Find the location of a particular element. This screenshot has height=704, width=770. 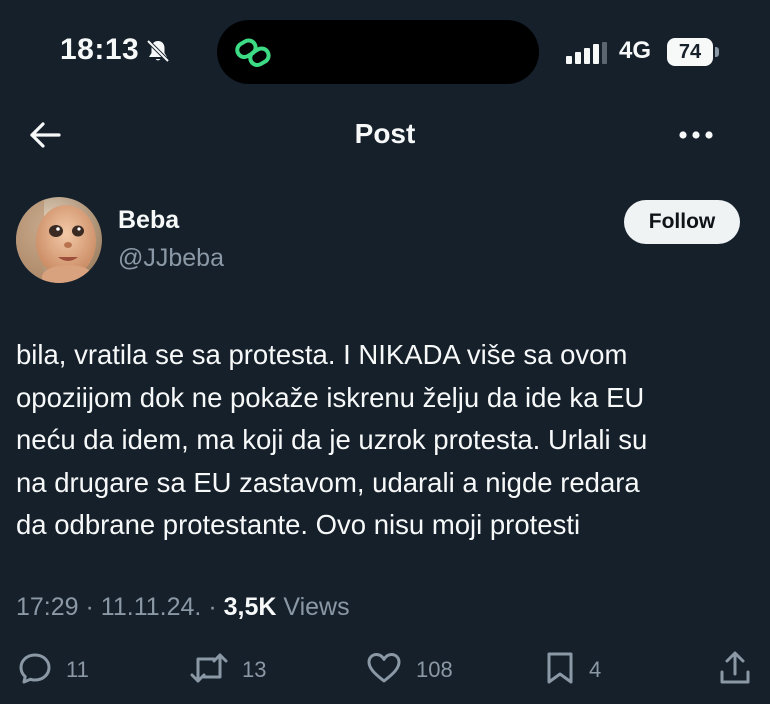

battery-indicator: 74 is located at coordinates (690, 52).